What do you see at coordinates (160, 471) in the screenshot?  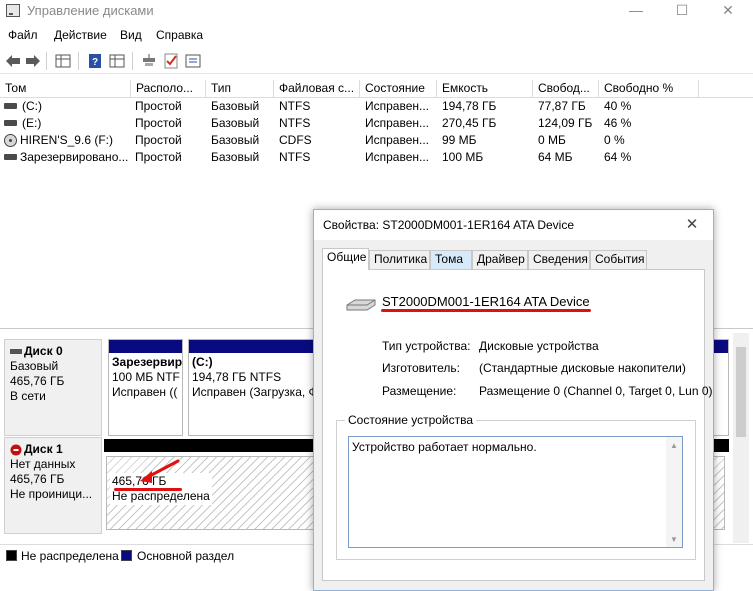 I see `annotation-arrow-icon` at bounding box center [160, 471].